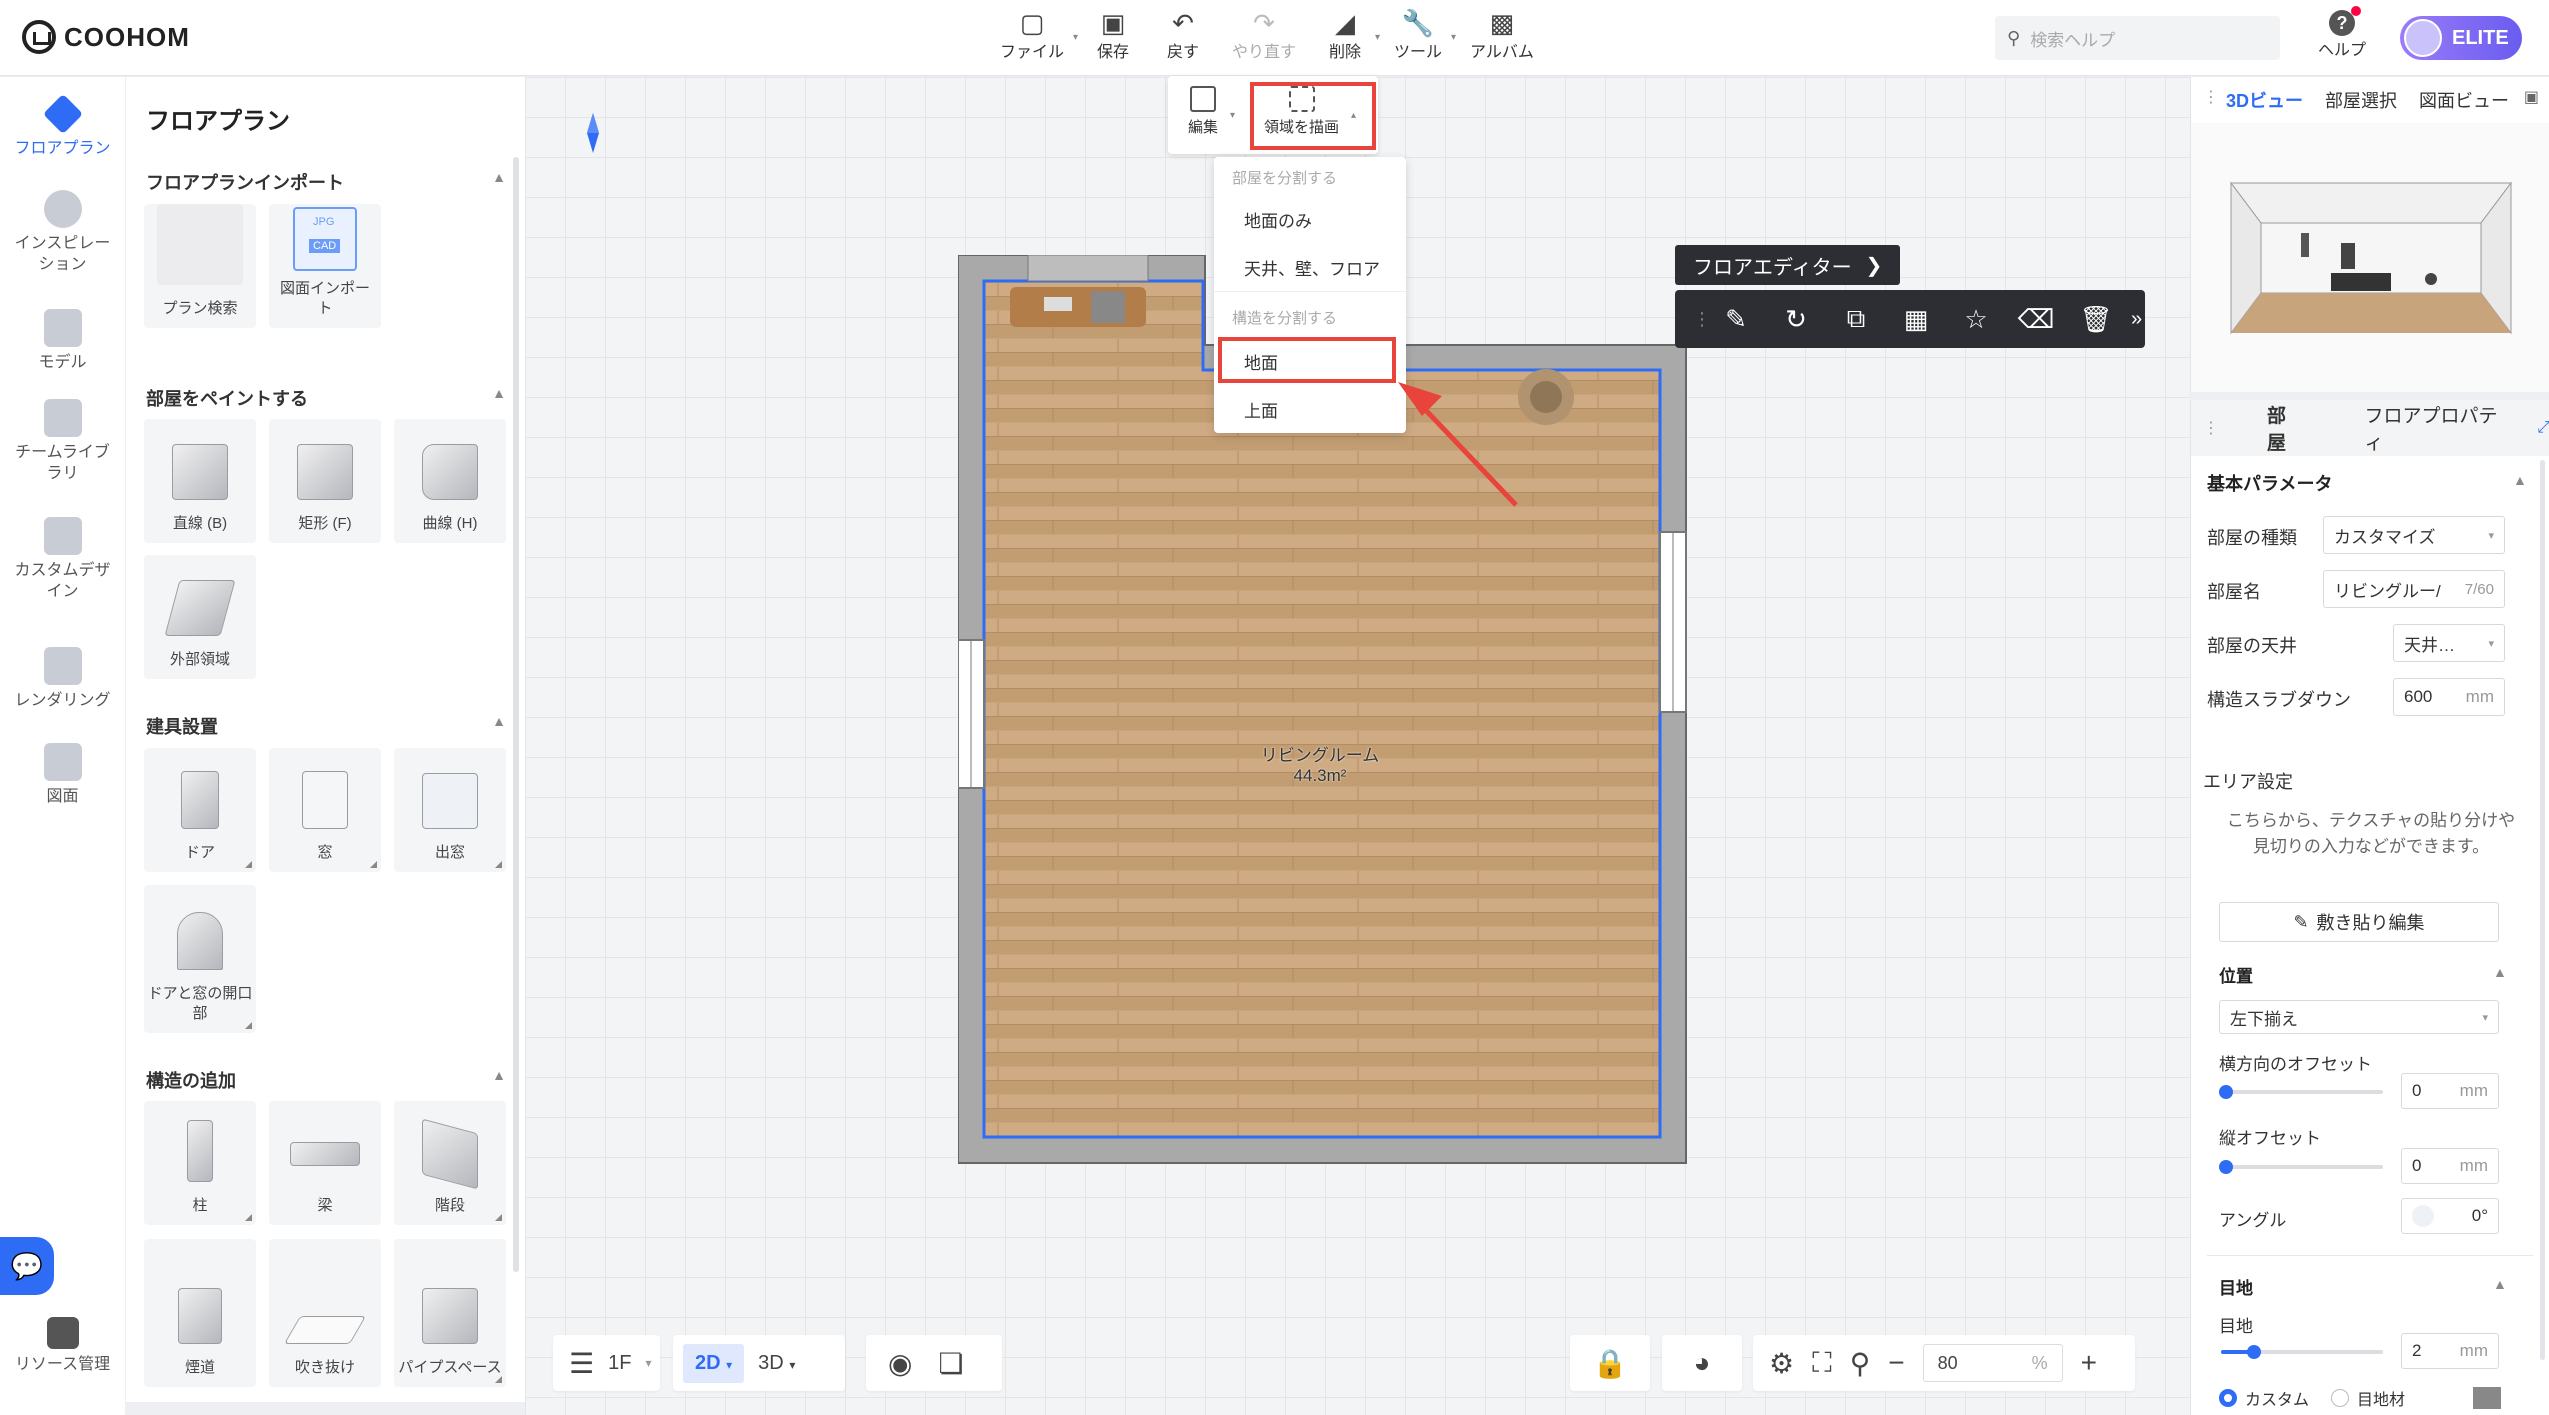  Describe the element at coordinates (326, 398) in the screenshot. I see `section-paint-header: 部屋をペイントする ▲` at that location.